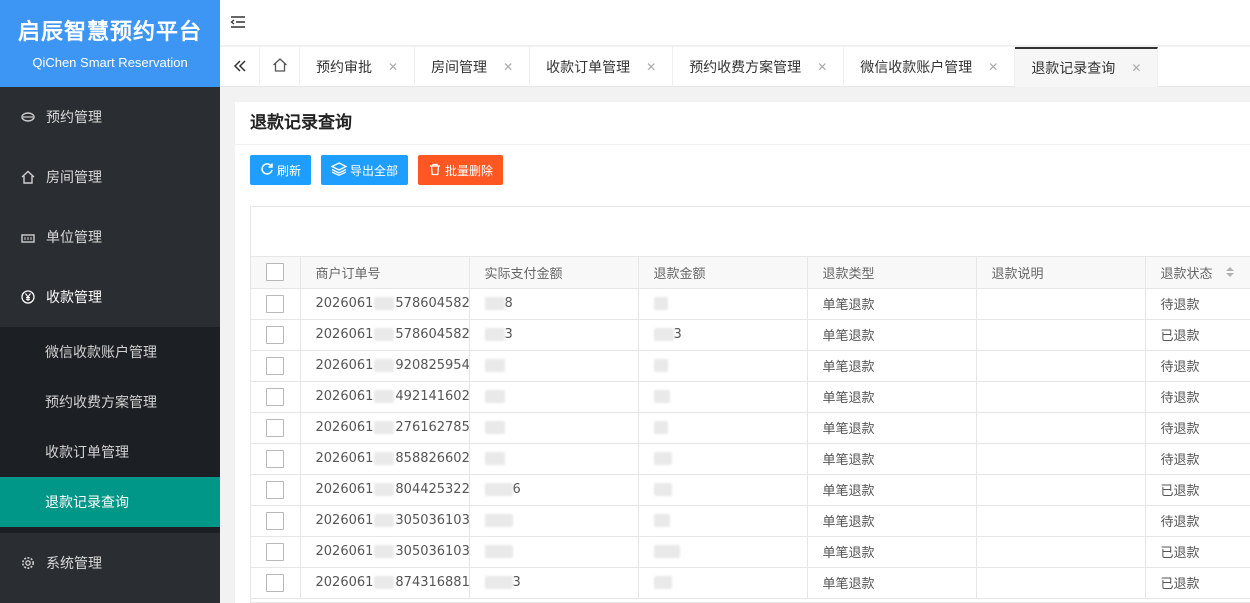  I want to click on sidebar-item-system: 系统管理, so click(110, 563).